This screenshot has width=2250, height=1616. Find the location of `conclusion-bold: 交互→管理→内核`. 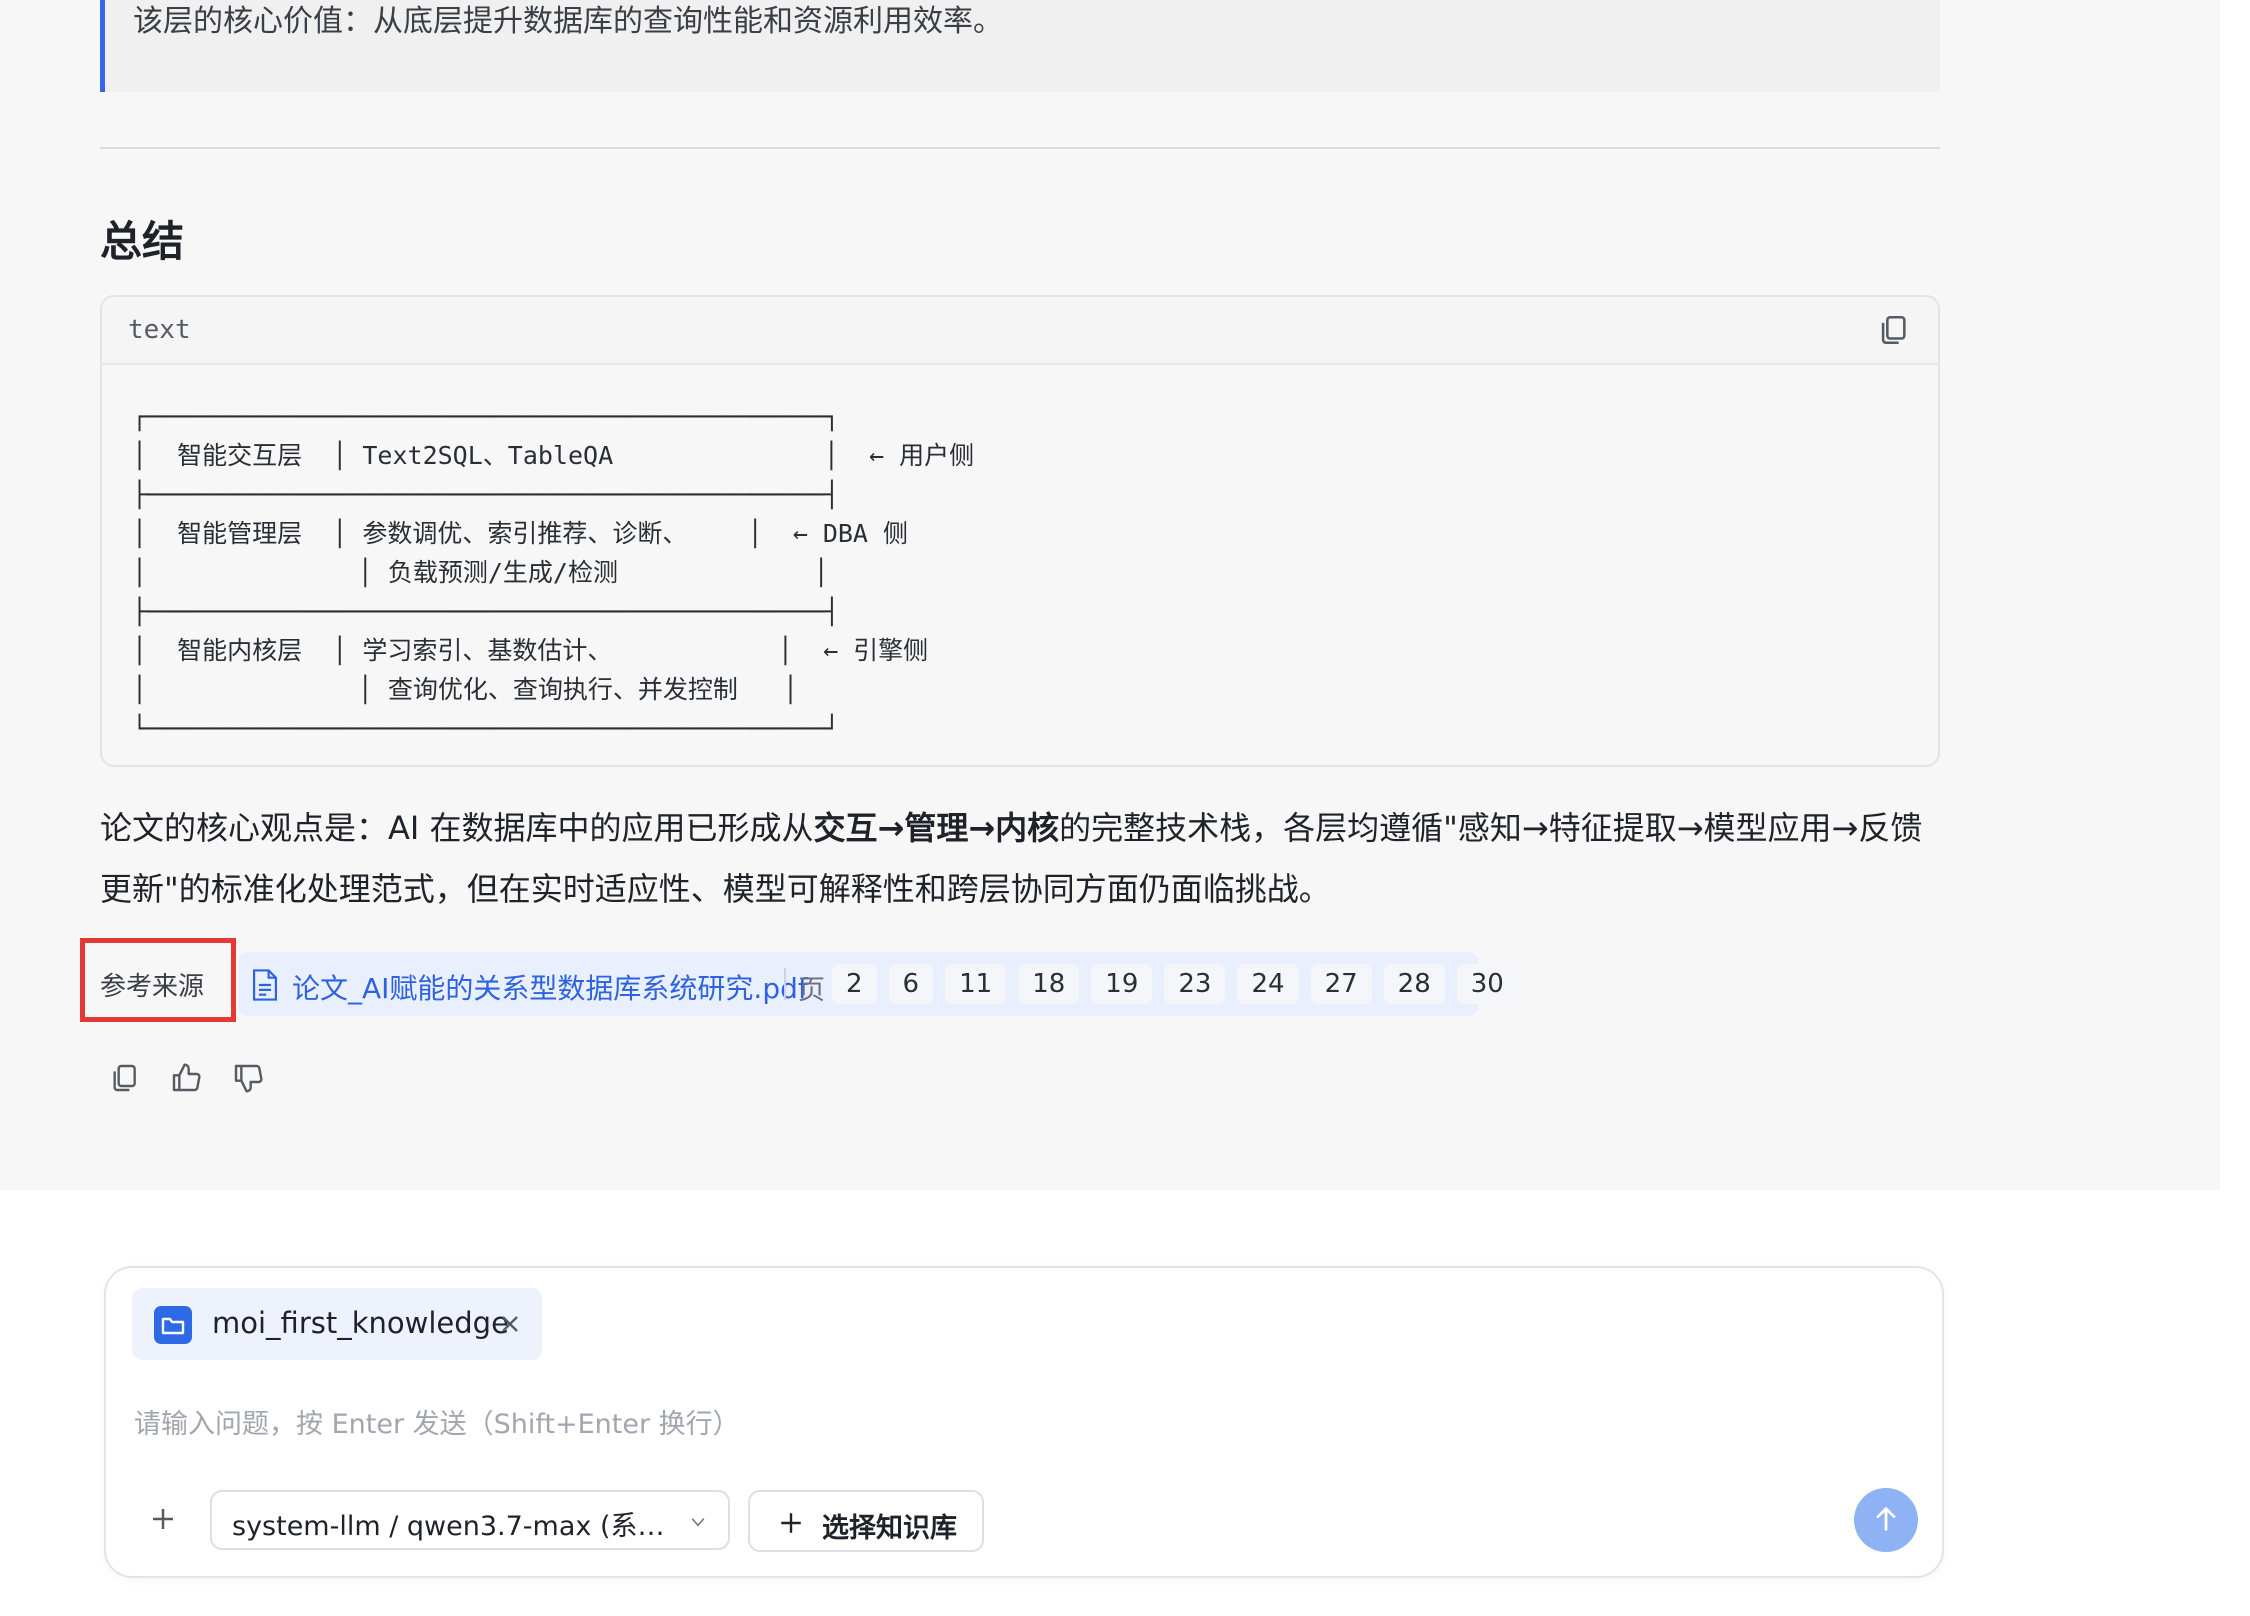

conclusion-bold: 交互→管理→内核 is located at coordinates (936, 828).